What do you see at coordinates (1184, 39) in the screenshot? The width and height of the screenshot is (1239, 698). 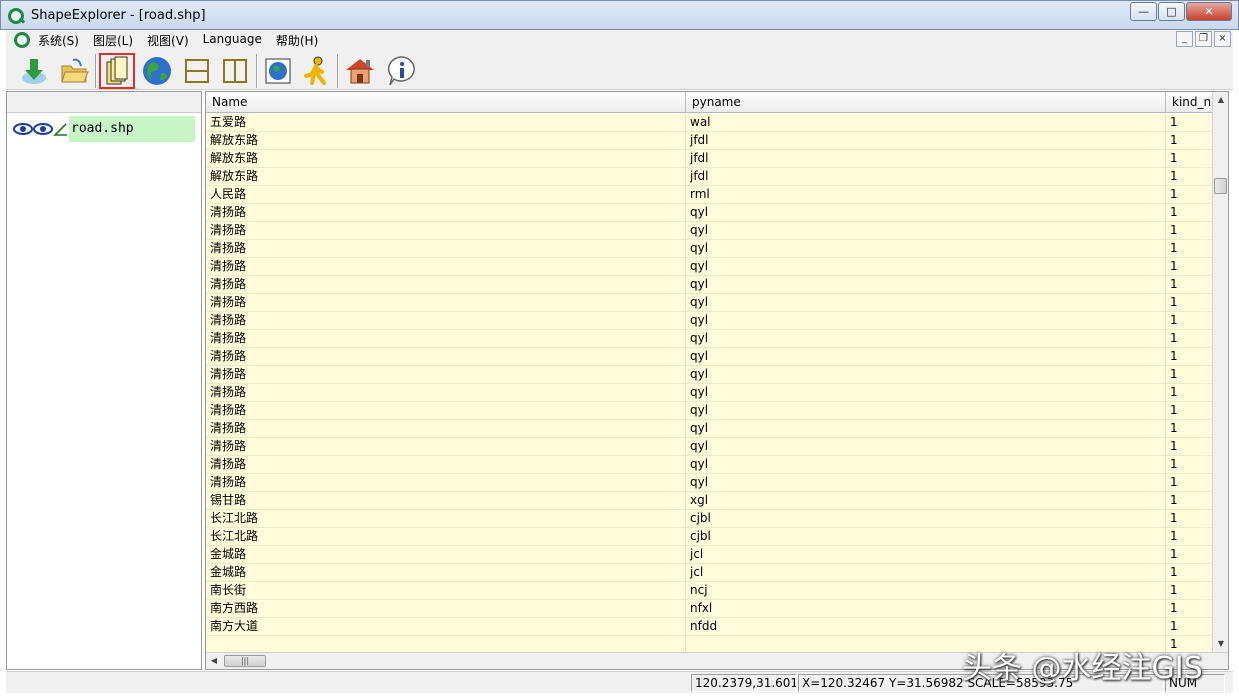 I see `doc-minimize-button: _` at bounding box center [1184, 39].